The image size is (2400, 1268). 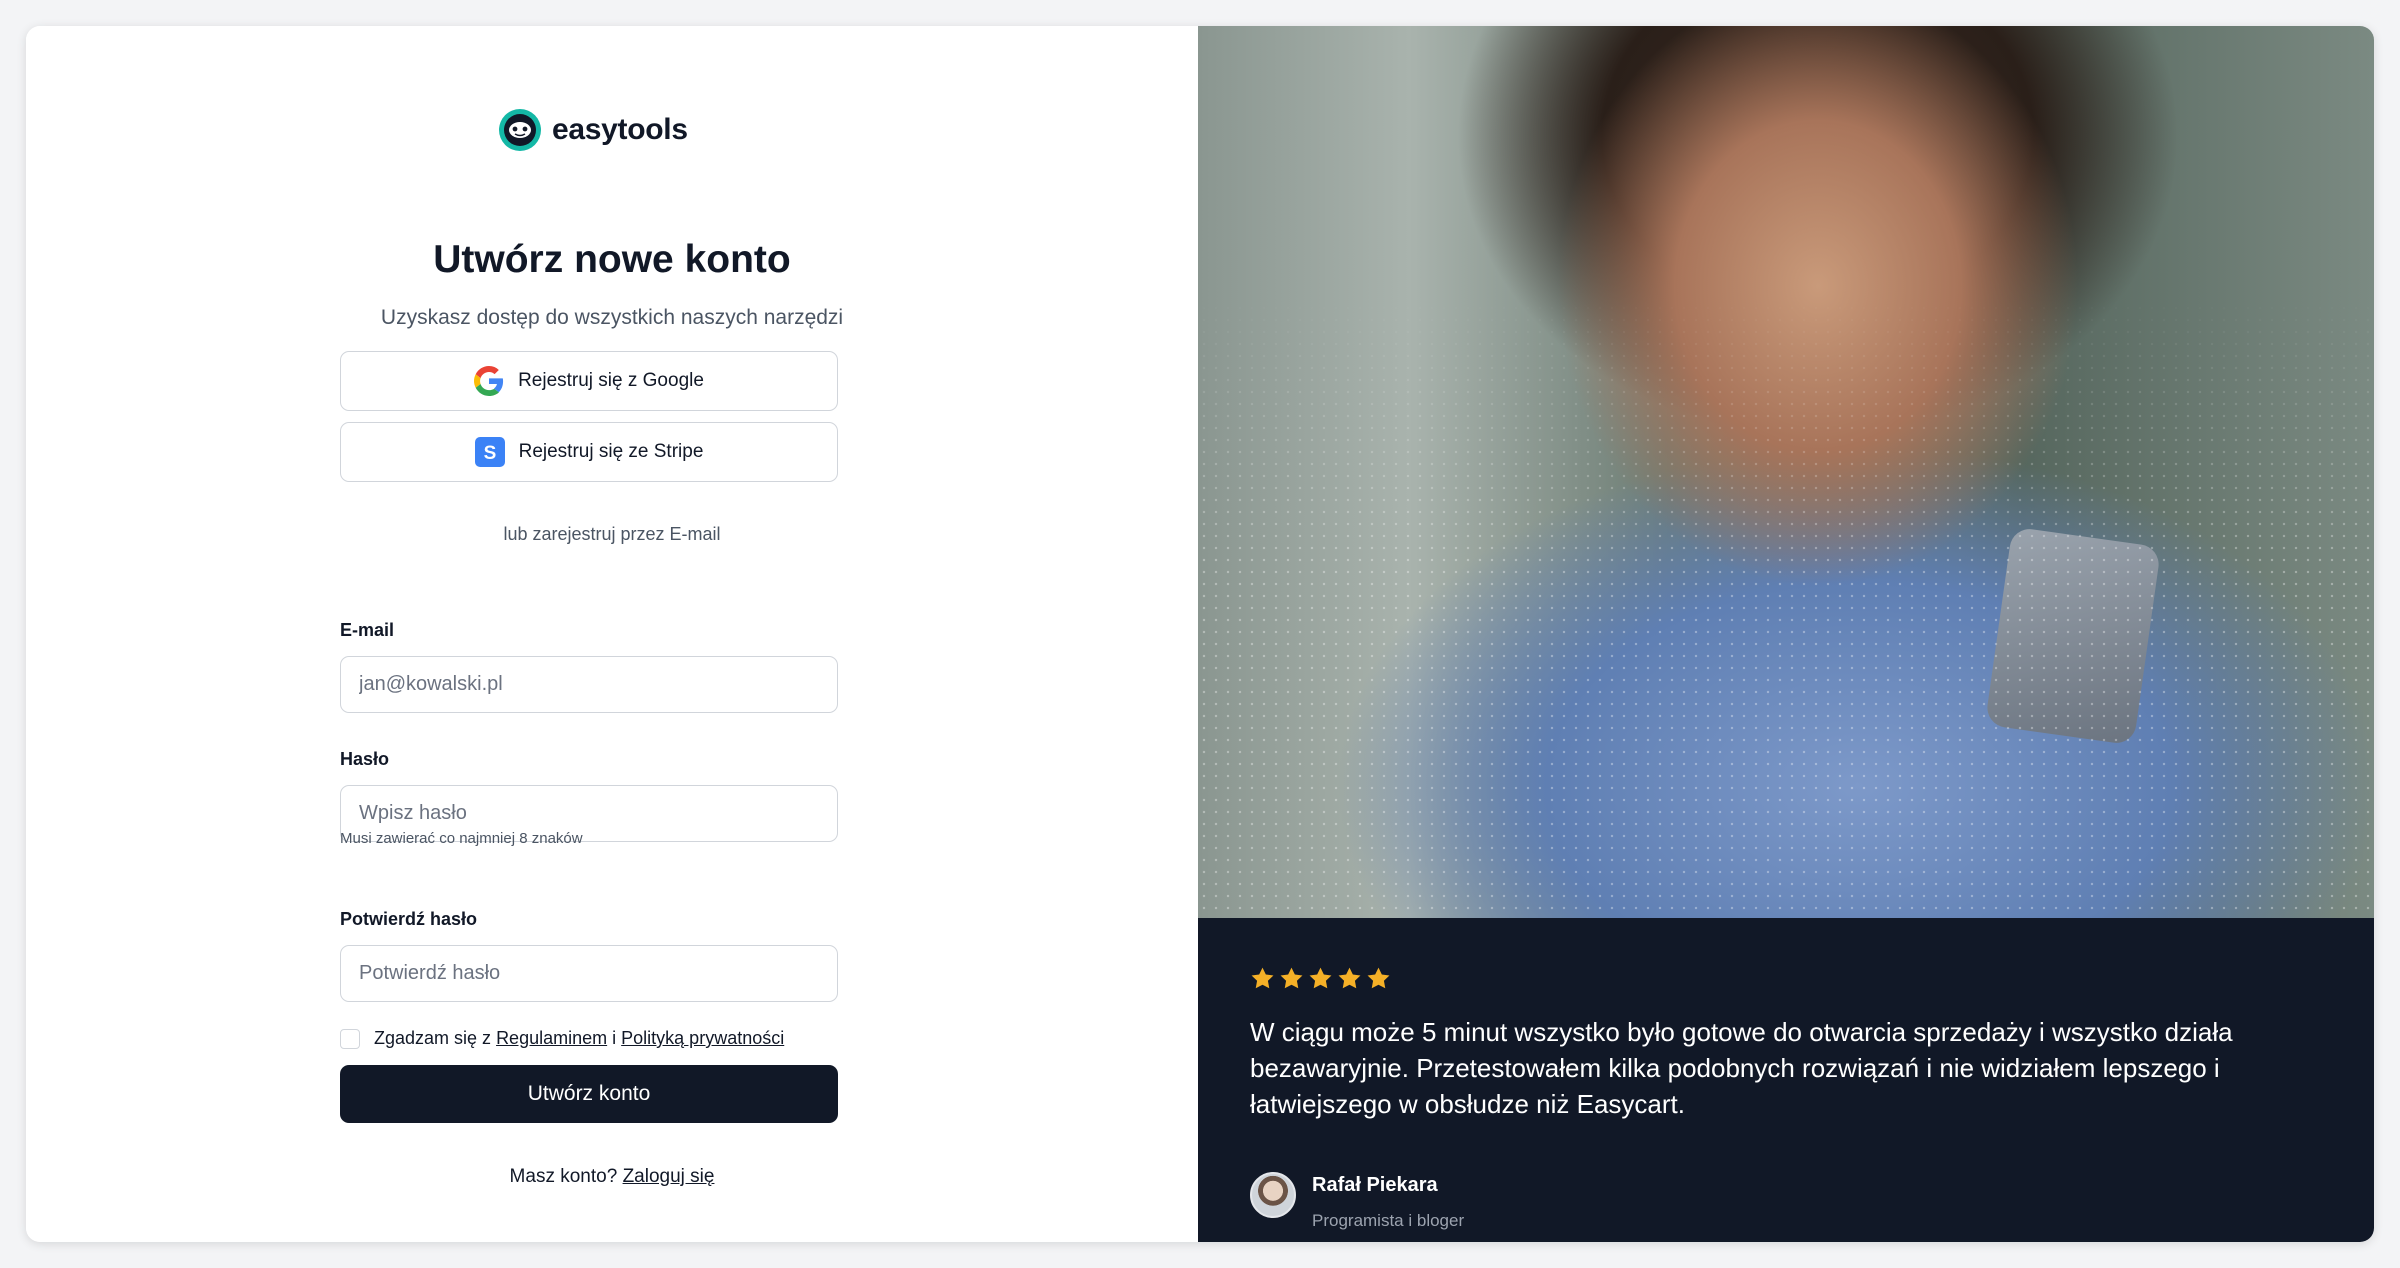 I want to click on stripe-signup-label: Rejestruj się ze Stripe, so click(x=611, y=451).